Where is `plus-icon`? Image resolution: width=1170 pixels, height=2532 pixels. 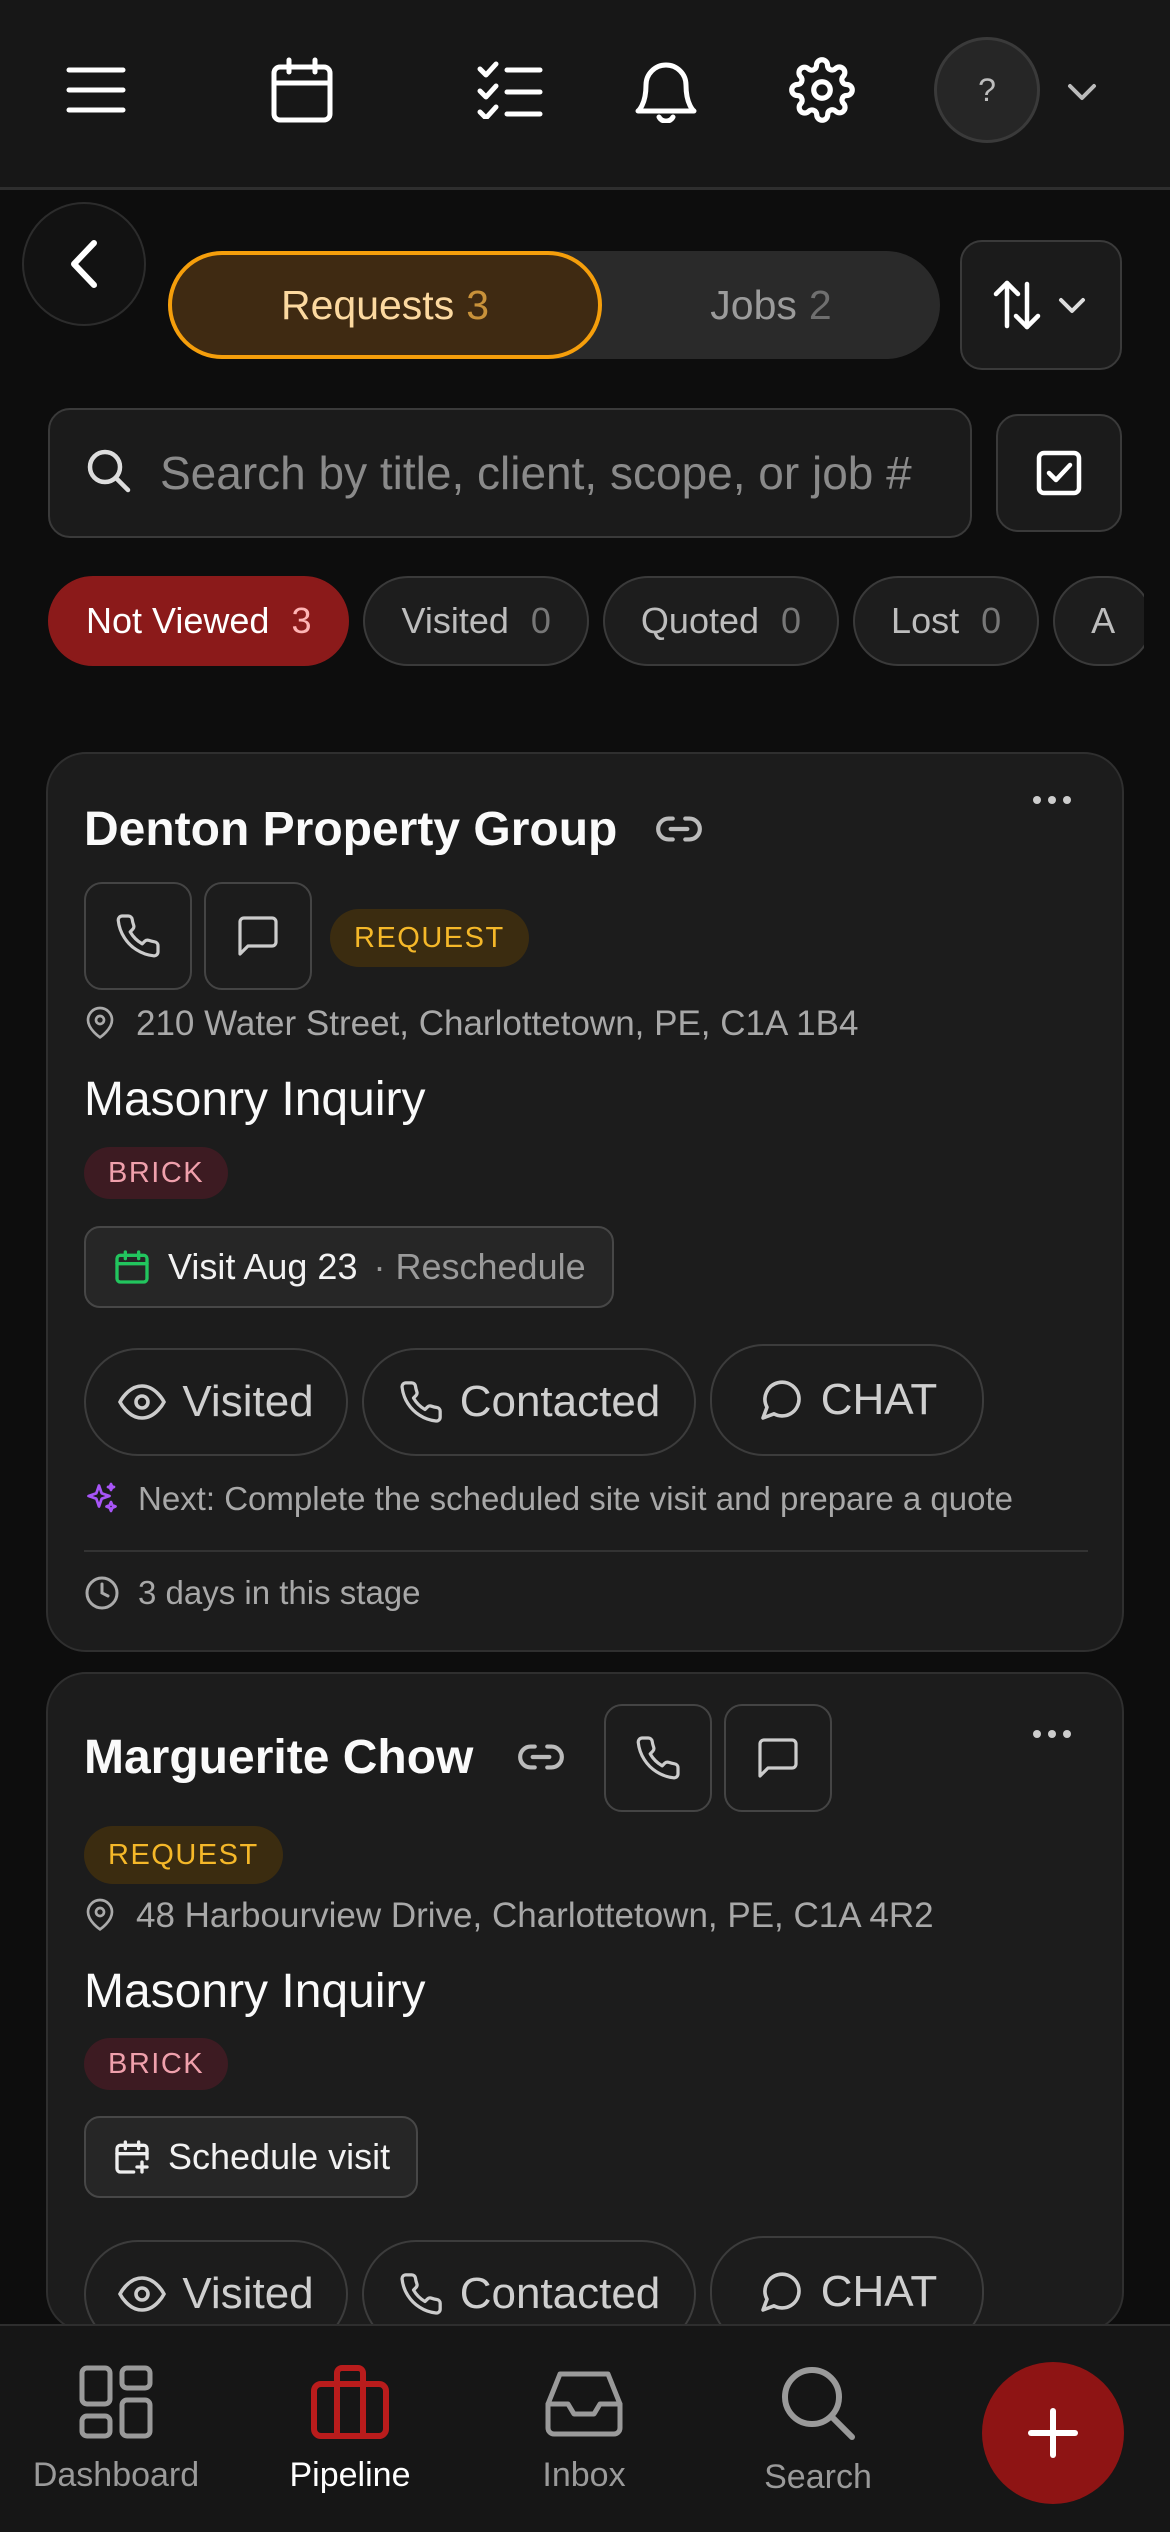
plus-icon is located at coordinates (1053, 2433).